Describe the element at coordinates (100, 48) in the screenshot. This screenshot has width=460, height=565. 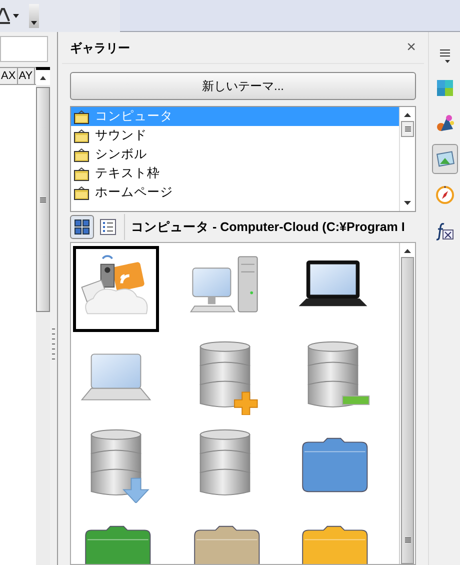
I see `panel-title: ギャラリー` at that location.